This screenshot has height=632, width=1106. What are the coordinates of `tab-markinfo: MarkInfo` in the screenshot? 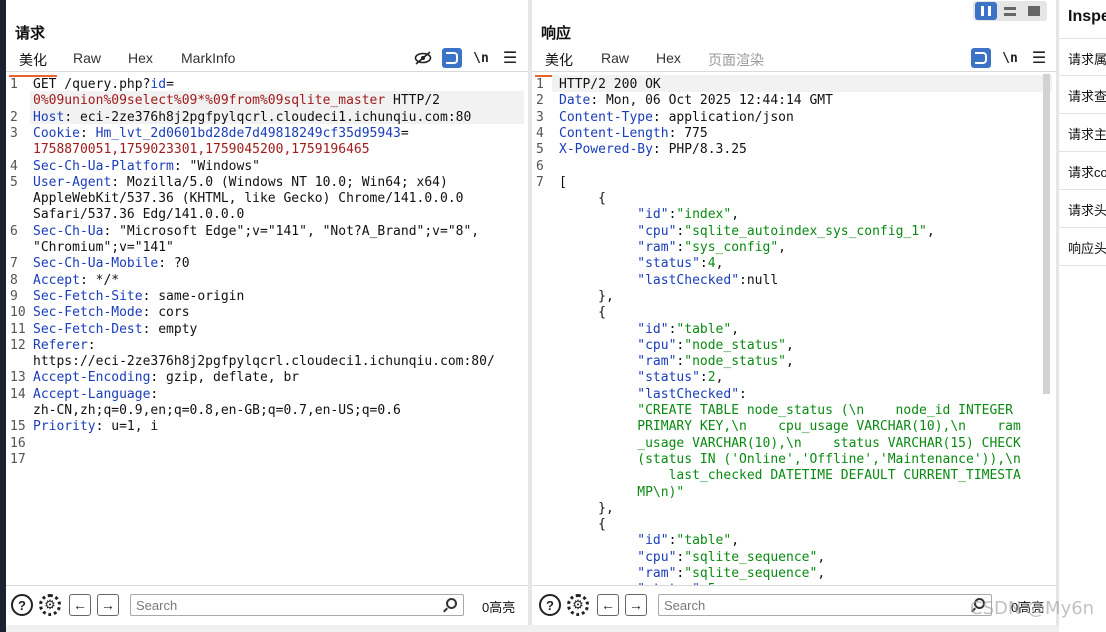 It's located at (208, 58).